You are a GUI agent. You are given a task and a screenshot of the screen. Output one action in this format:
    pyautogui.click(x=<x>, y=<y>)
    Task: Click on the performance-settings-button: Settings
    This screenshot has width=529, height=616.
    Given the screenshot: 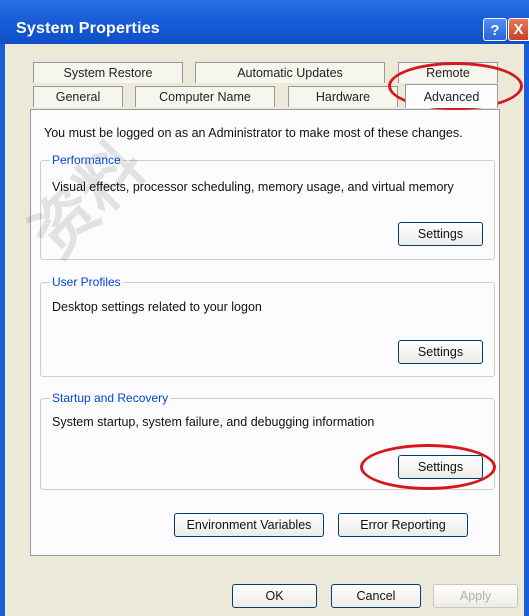 What is the action you would take?
    pyautogui.click(x=440, y=234)
    